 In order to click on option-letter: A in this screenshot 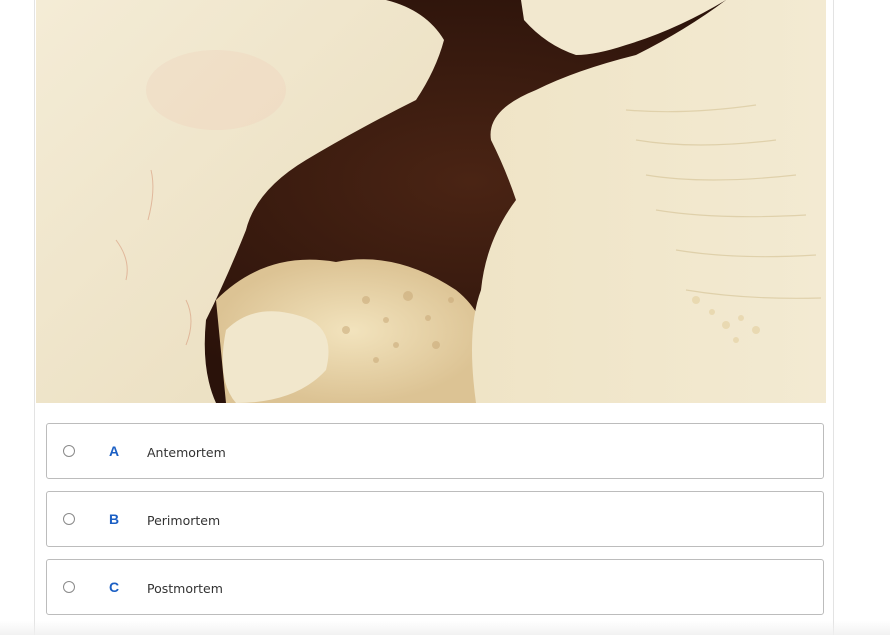, I will do `click(114, 451)`.